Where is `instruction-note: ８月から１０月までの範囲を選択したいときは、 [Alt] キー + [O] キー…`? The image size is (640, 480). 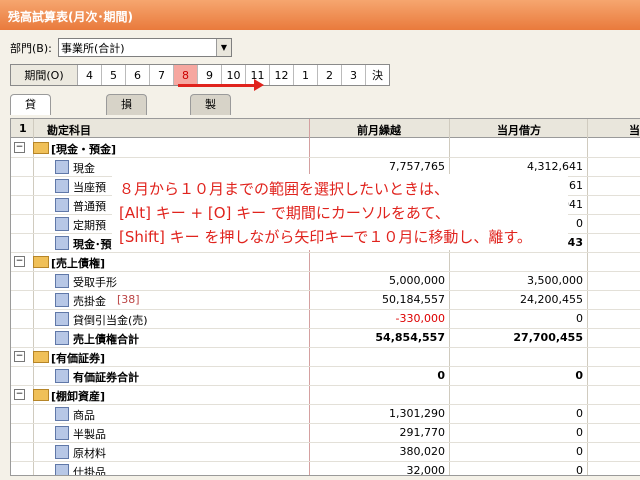 instruction-note: ８月から１０月までの範囲を選択したいときは、 [Alt] キー + [O] キー… is located at coordinates (340, 212).